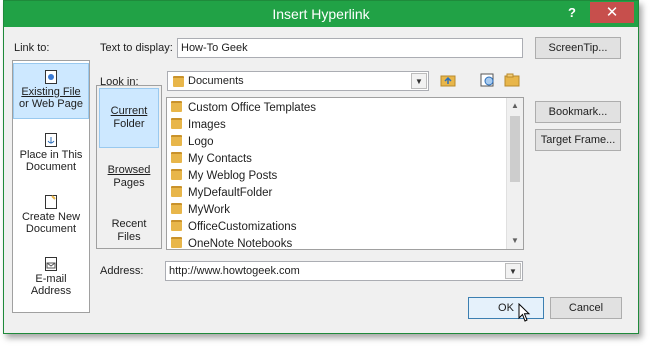 The image size is (650, 347). I want to click on new-document-icon, so click(51, 202).